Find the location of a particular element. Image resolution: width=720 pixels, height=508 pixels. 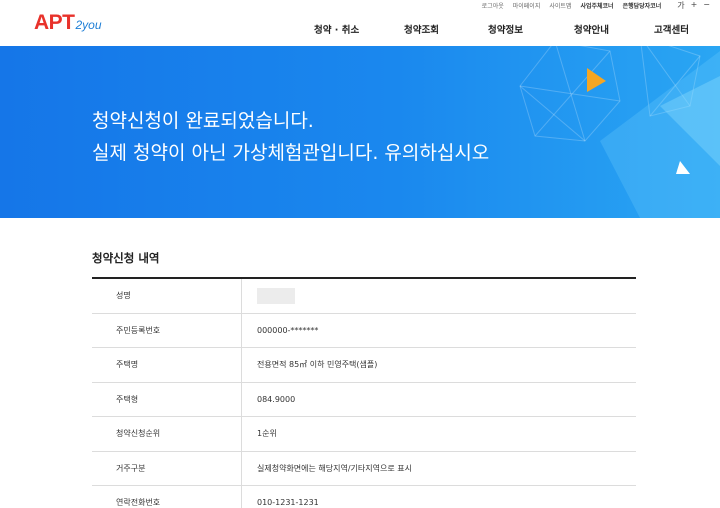

row-label-resident-number: 주민등록번호 is located at coordinates (167, 330).